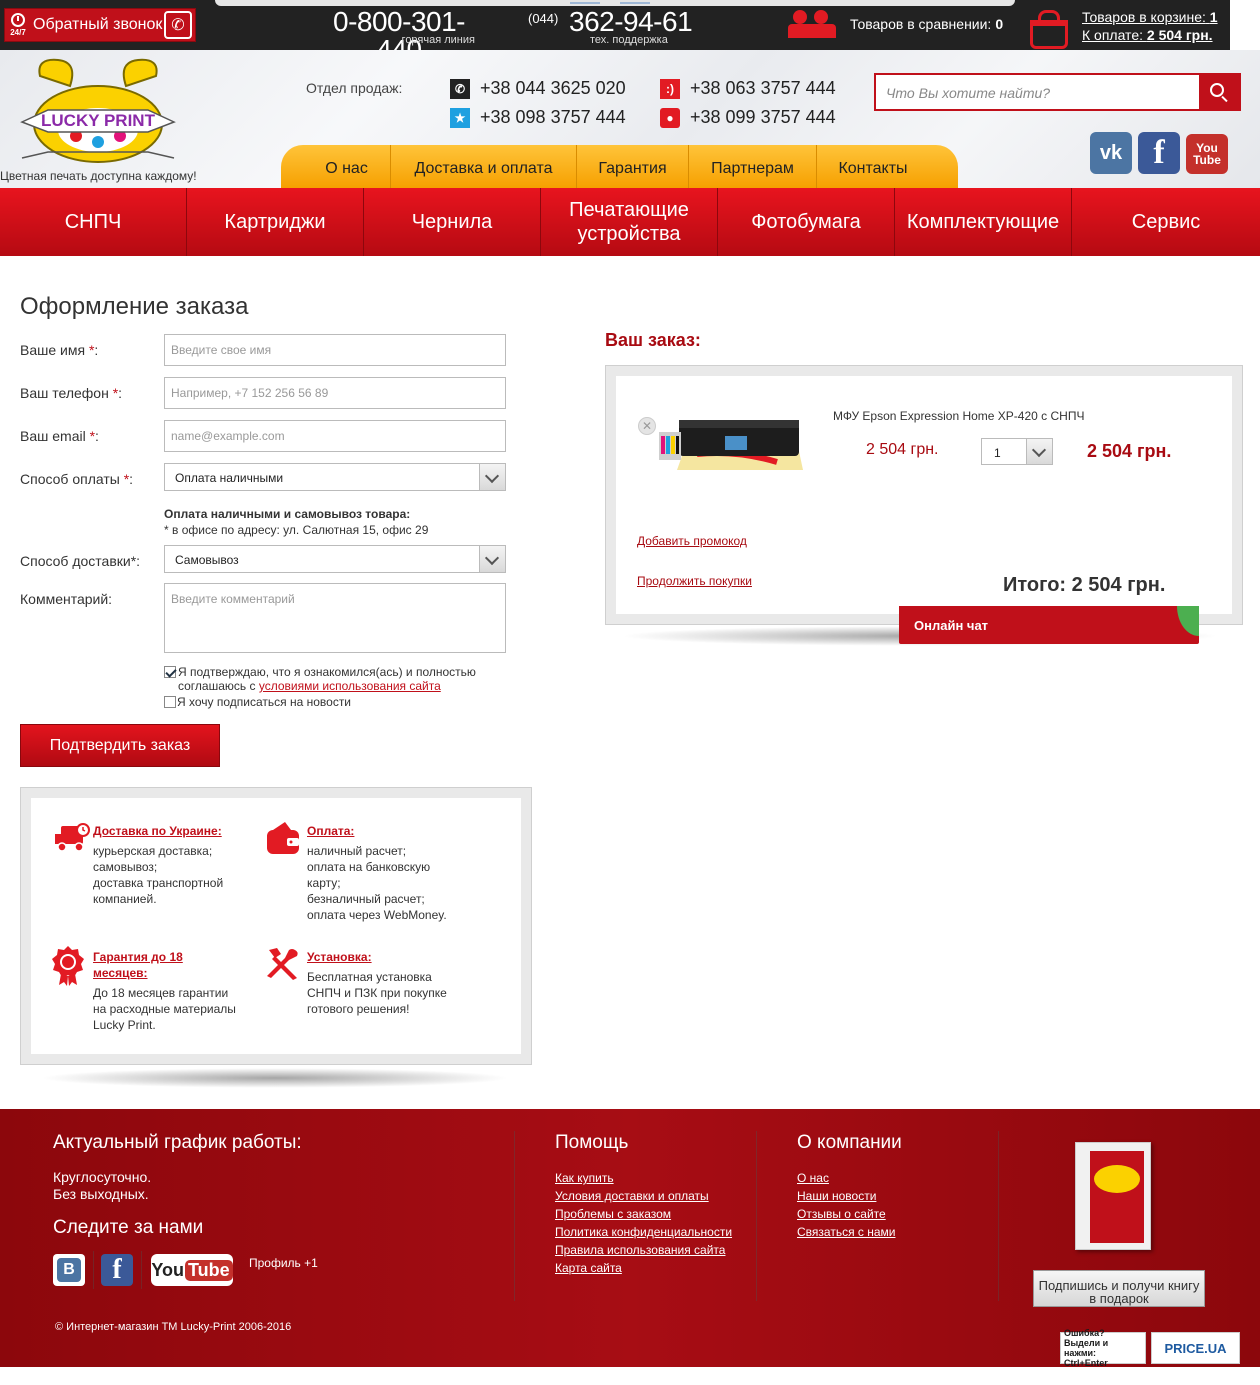  What do you see at coordinates (643, 1178) in the screenshot?
I see `footer-link-how-to-buy: Как купить` at bounding box center [643, 1178].